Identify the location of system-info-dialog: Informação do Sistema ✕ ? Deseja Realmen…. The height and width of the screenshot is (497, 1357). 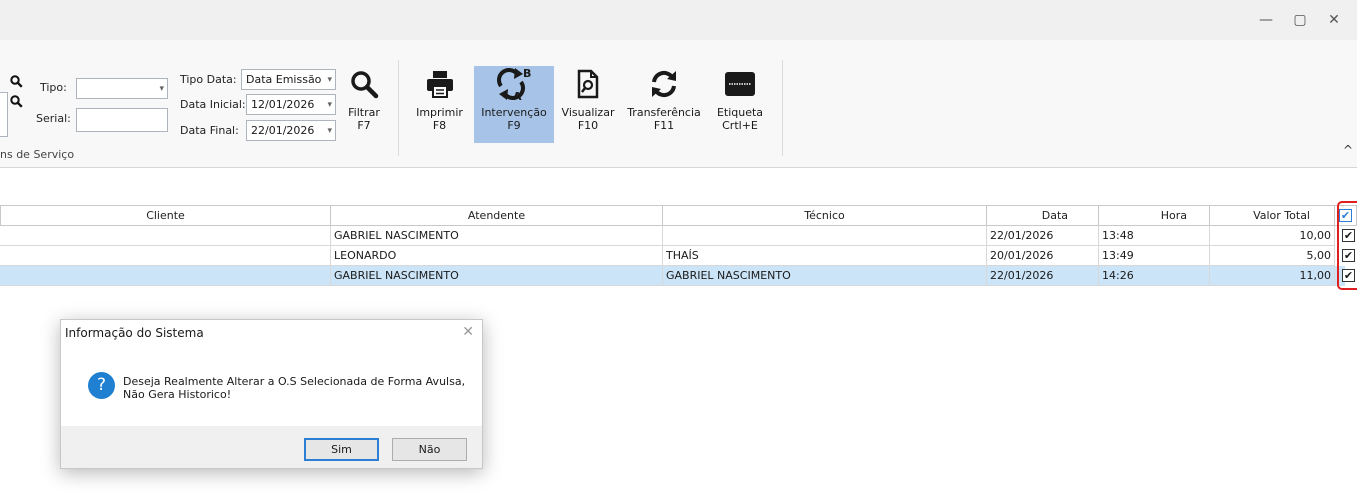
(271, 394).